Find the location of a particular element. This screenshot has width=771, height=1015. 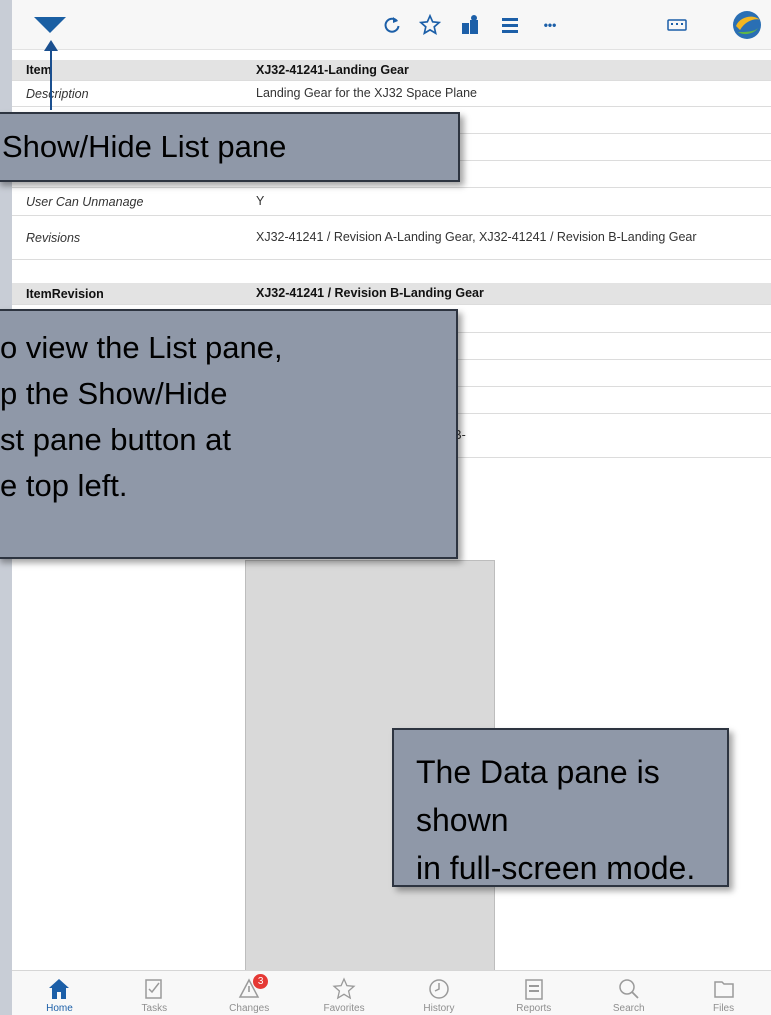

refresh-button is located at coordinates (392, 25).